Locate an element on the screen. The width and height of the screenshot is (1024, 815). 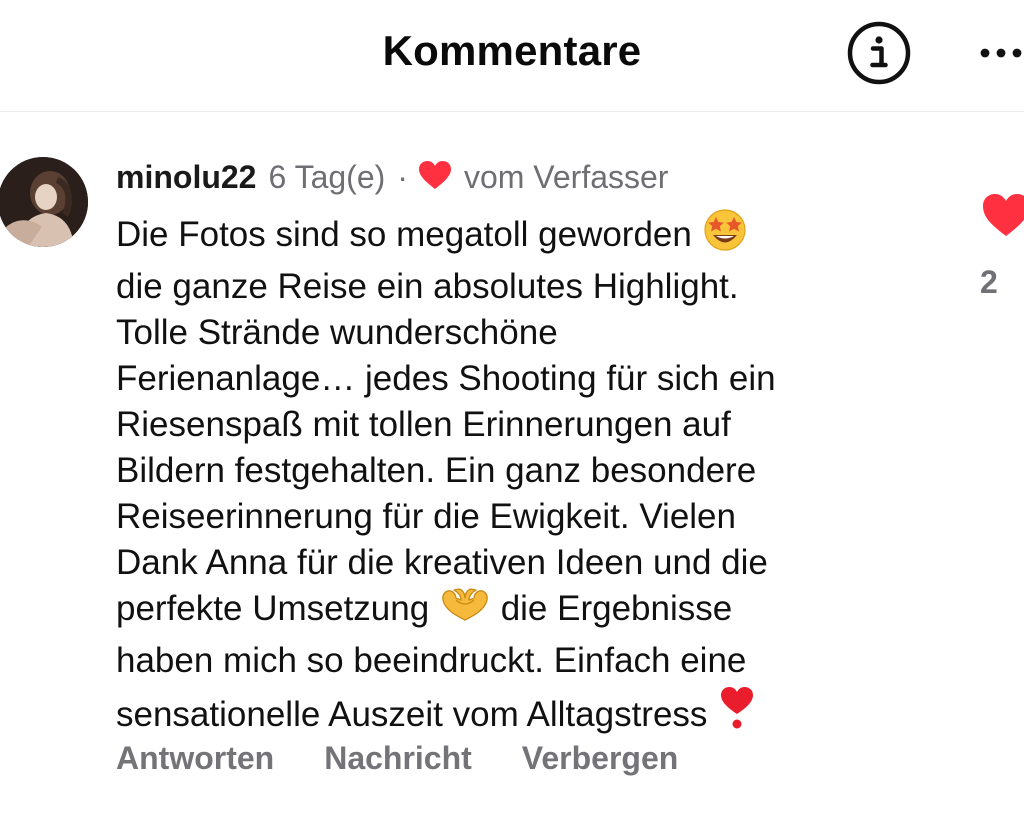
comment-actions: Antworten Nachricht Verbergen is located at coordinates (397, 758).